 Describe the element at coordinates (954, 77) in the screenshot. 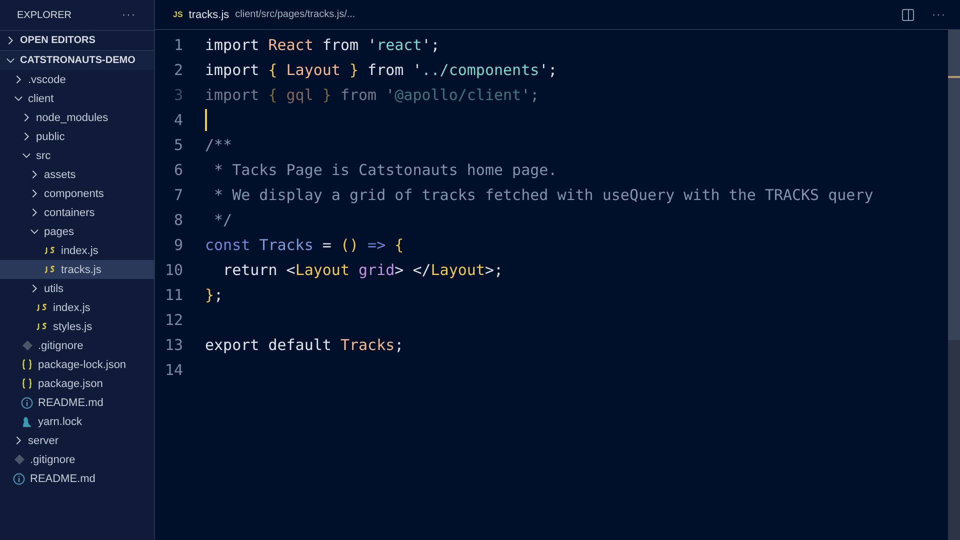

I see `cursor-marker` at that location.